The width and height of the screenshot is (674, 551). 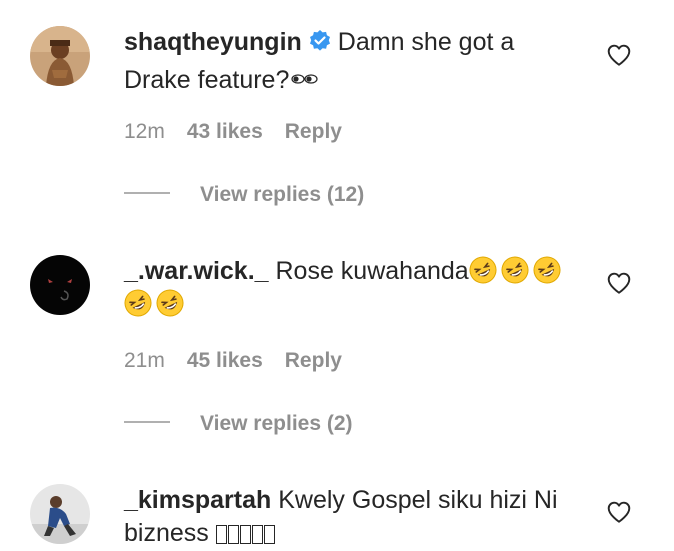 I want to click on view-replies-button: View replies (12), so click(x=282, y=194).